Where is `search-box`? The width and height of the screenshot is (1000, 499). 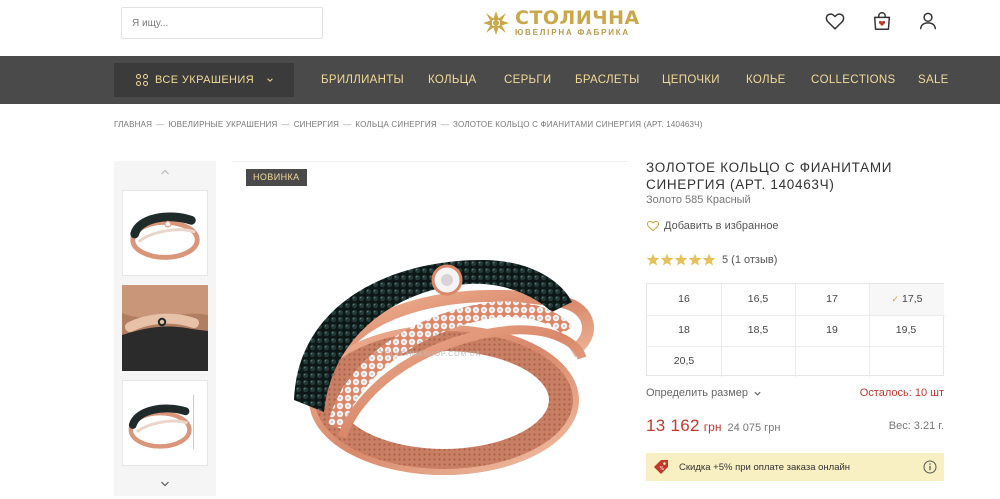
search-box is located at coordinates (222, 23).